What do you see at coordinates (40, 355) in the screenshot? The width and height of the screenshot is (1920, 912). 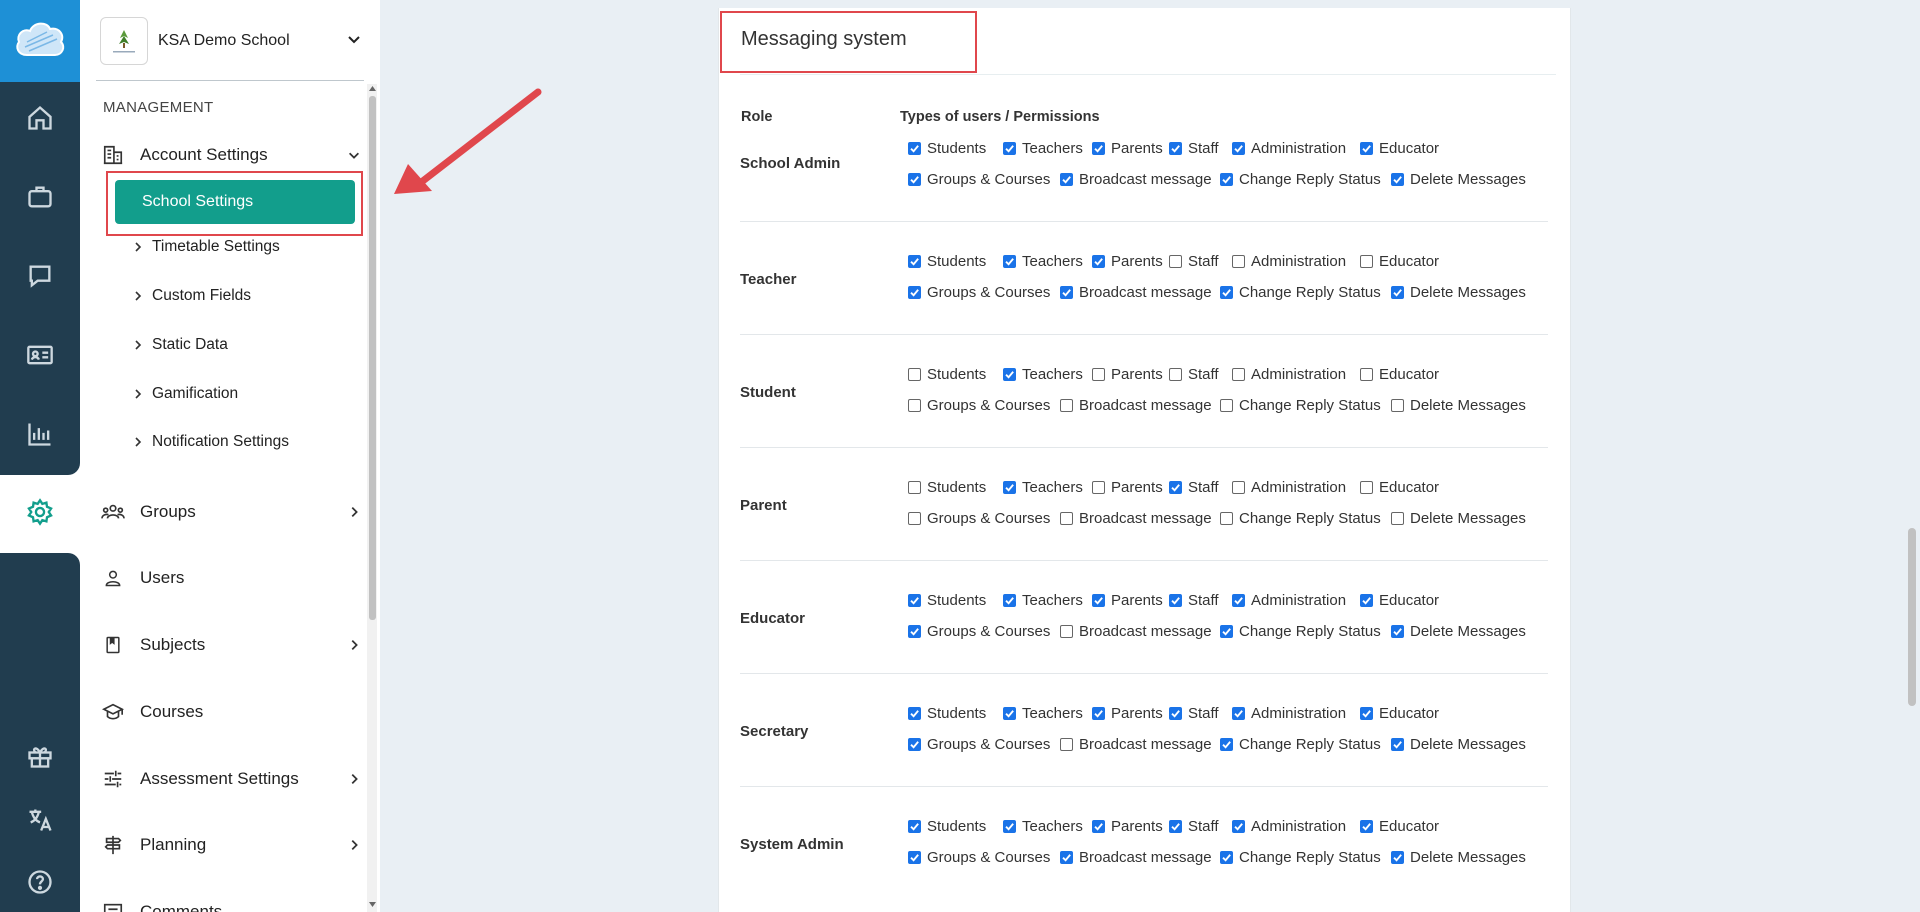 I see `id-card-icon` at bounding box center [40, 355].